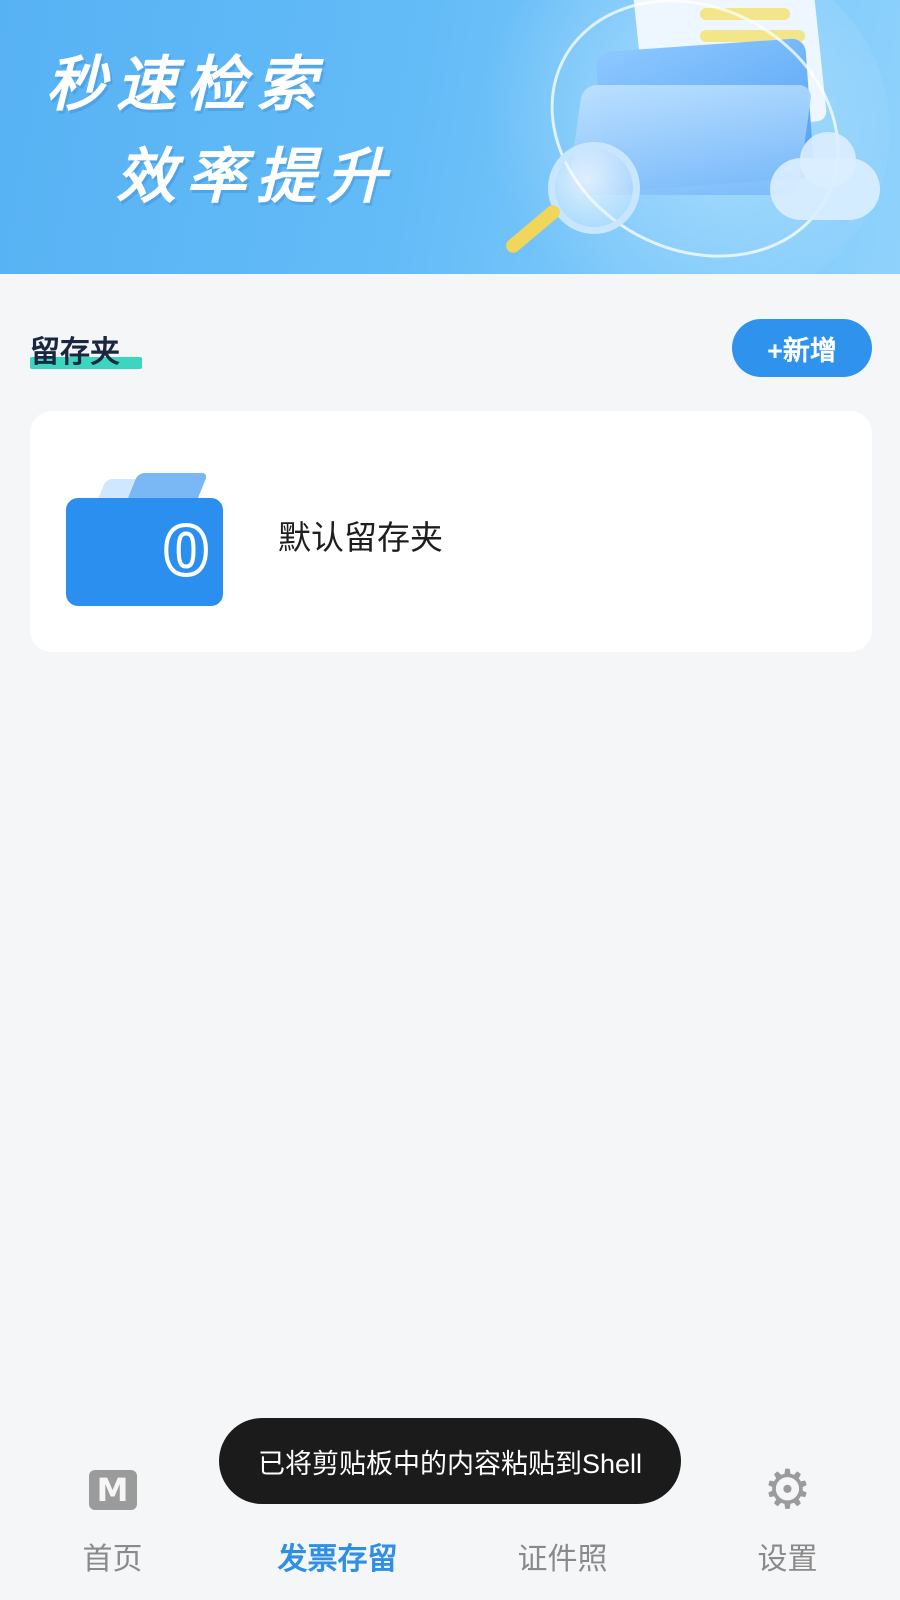 The height and width of the screenshot is (1600, 900). I want to click on folder-icon: 0, so click(146, 533).